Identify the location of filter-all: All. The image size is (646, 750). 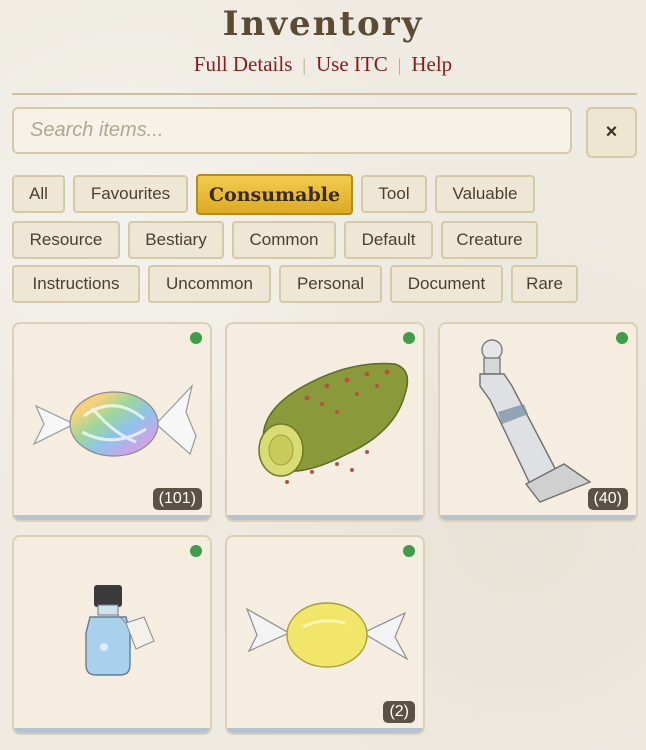
(38, 194).